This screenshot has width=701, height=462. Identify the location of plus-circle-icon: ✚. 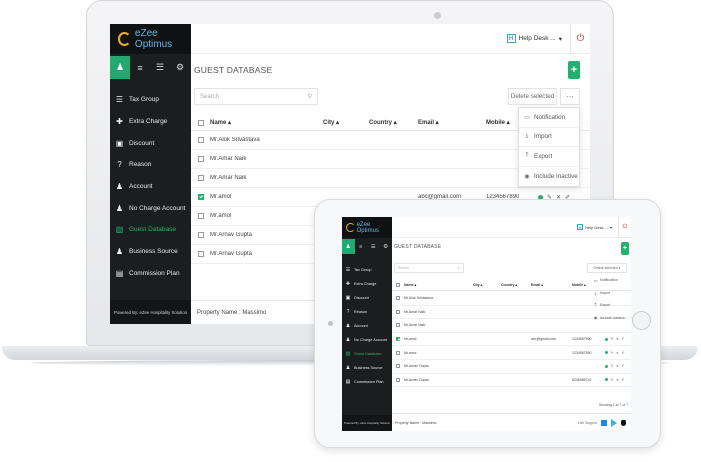
(119, 122).